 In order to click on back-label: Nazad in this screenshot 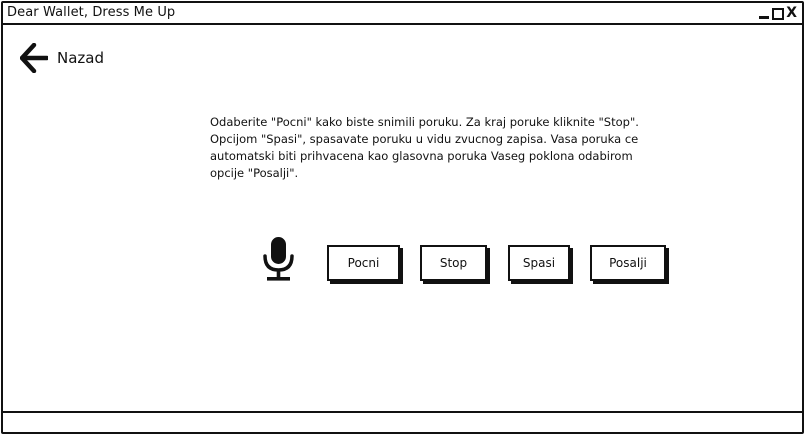, I will do `click(80, 58)`.